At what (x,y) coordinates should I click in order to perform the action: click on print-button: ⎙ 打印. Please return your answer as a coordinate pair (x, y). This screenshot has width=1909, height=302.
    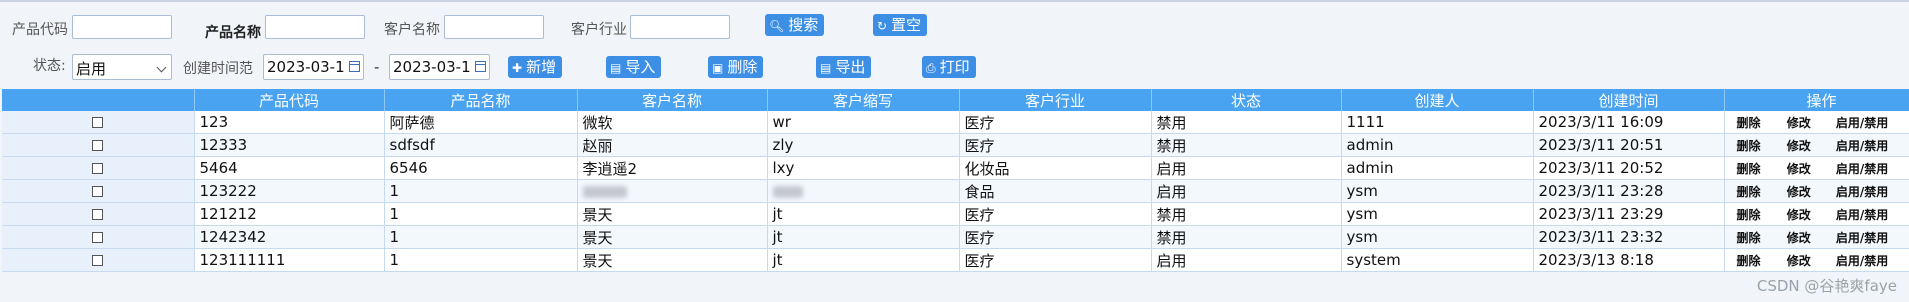
    Looking at the image, I should click on (949, 67).